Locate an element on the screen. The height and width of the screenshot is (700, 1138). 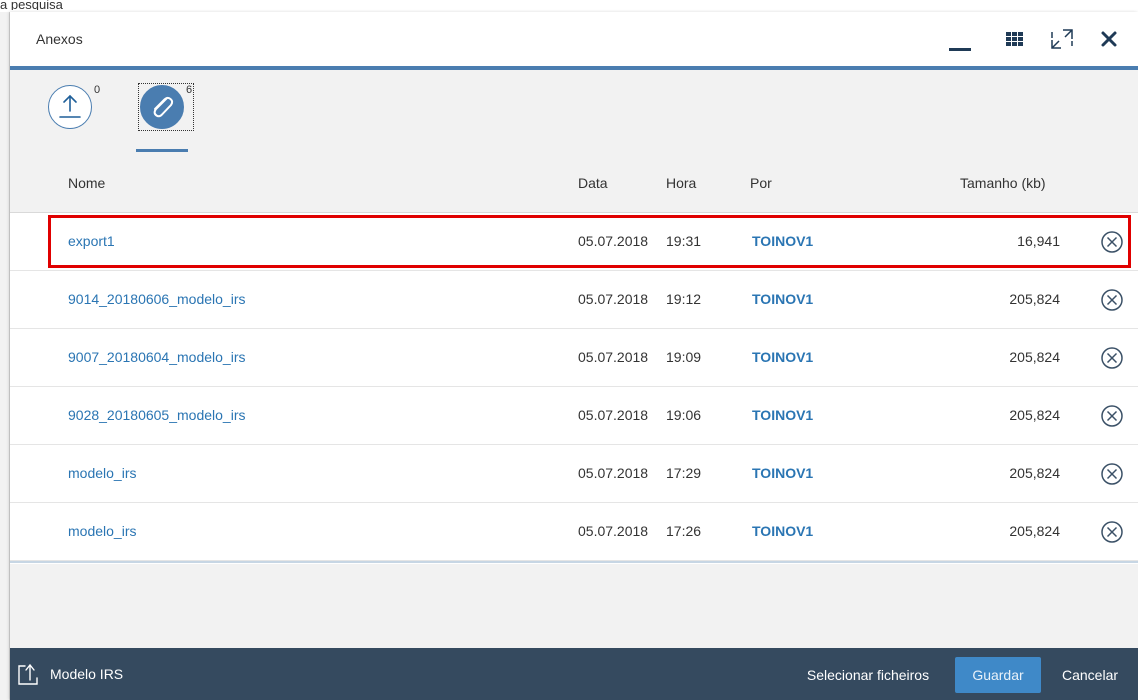
paperclip-icon is located at coordinates (163, 107).